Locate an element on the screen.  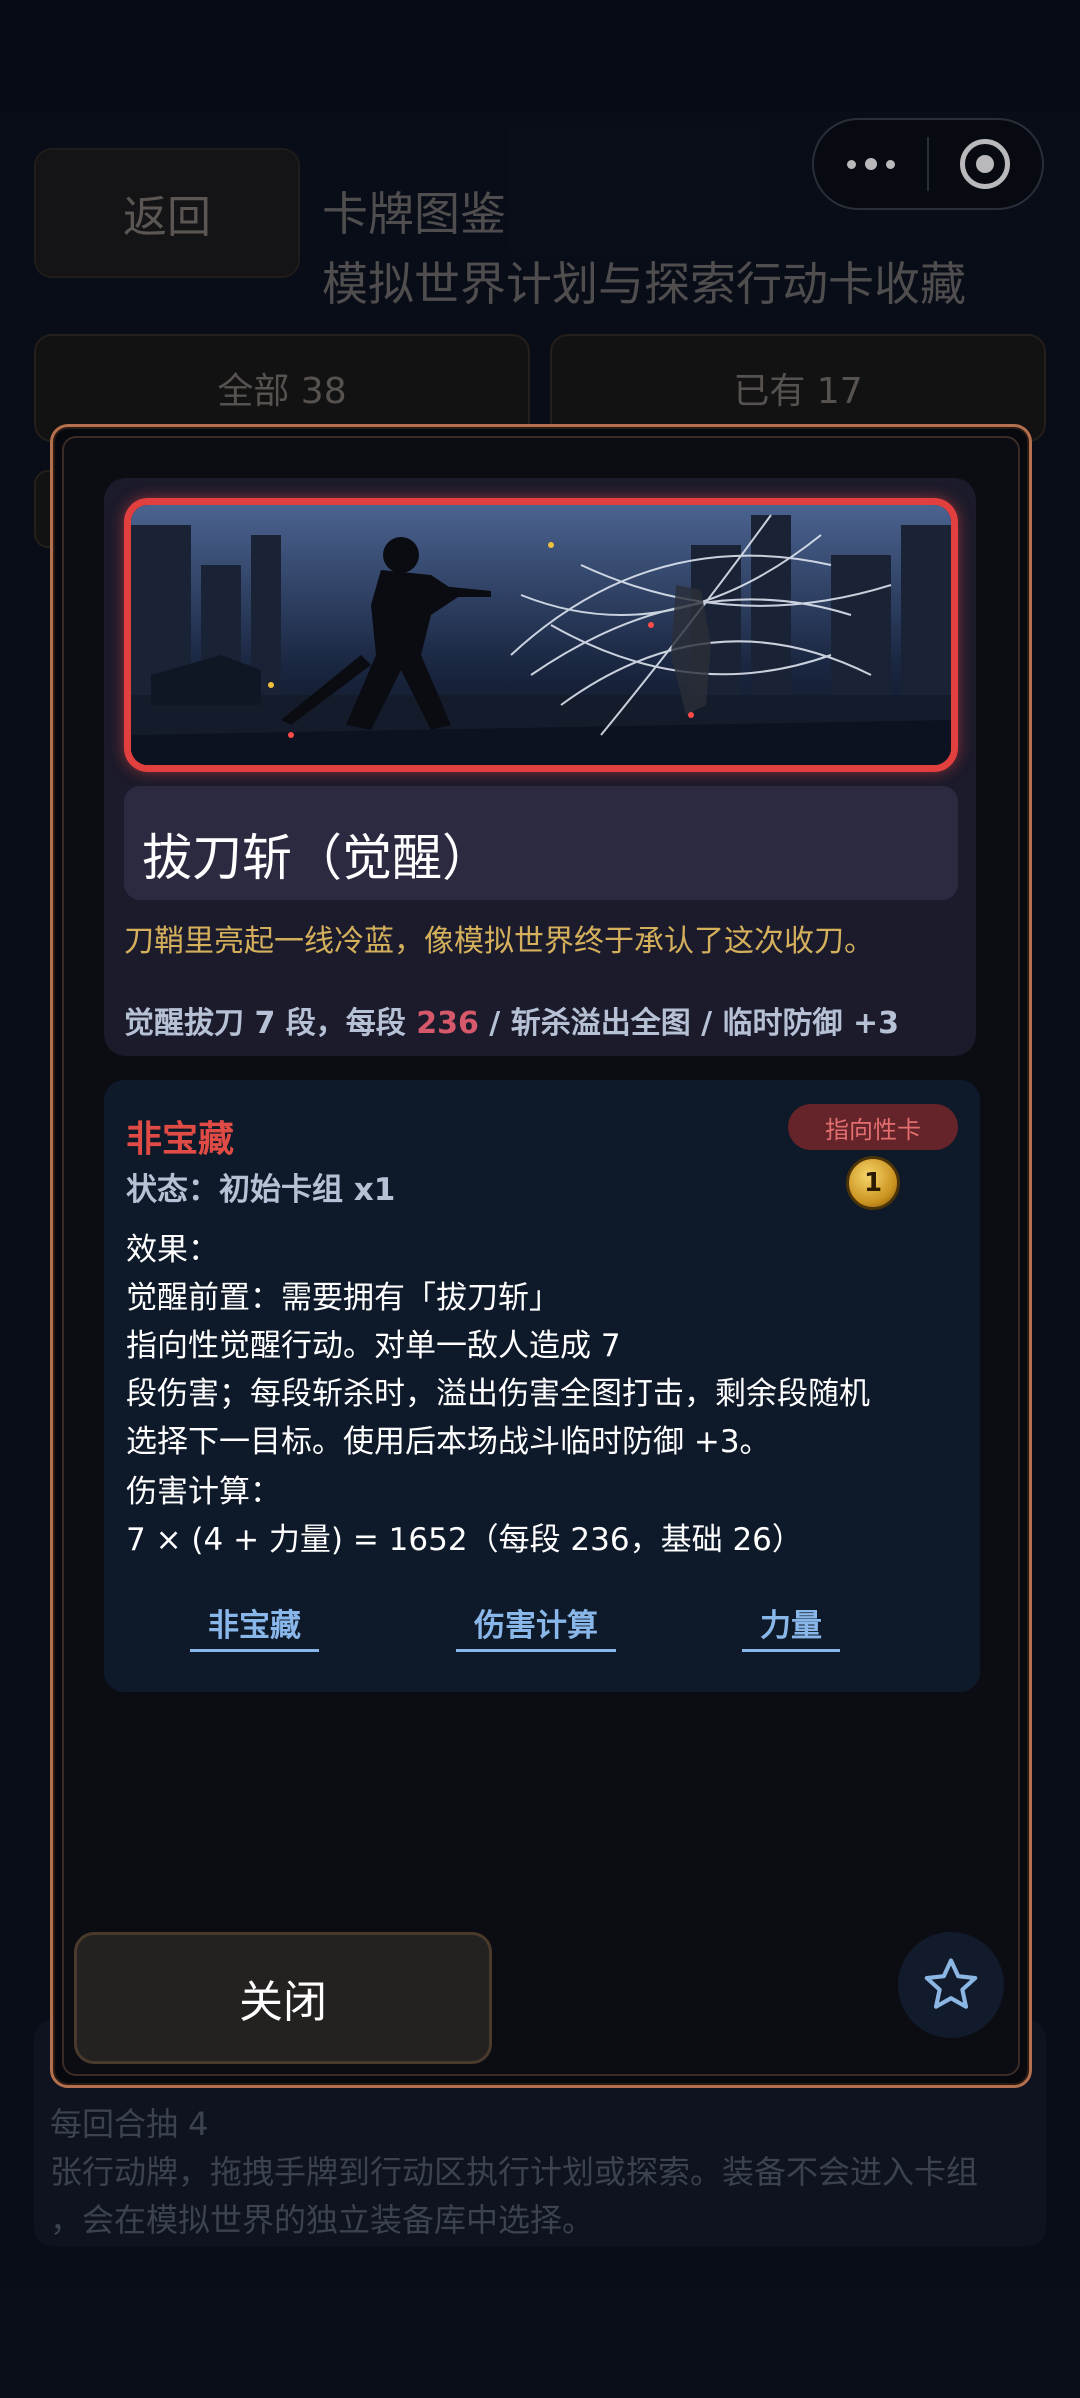
close-button: 关闭 is located at coordinates (283, 1998).